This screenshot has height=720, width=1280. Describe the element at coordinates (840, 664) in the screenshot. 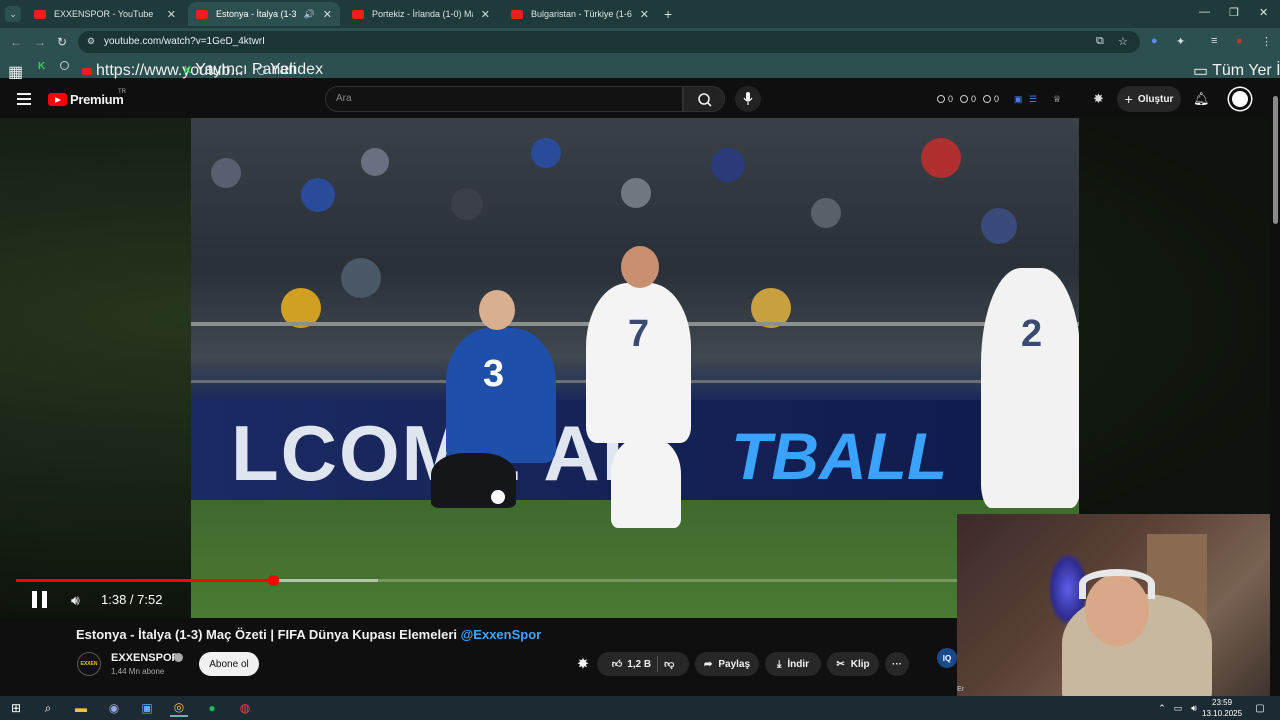

I see `scissors-icon: ✂` at that location.